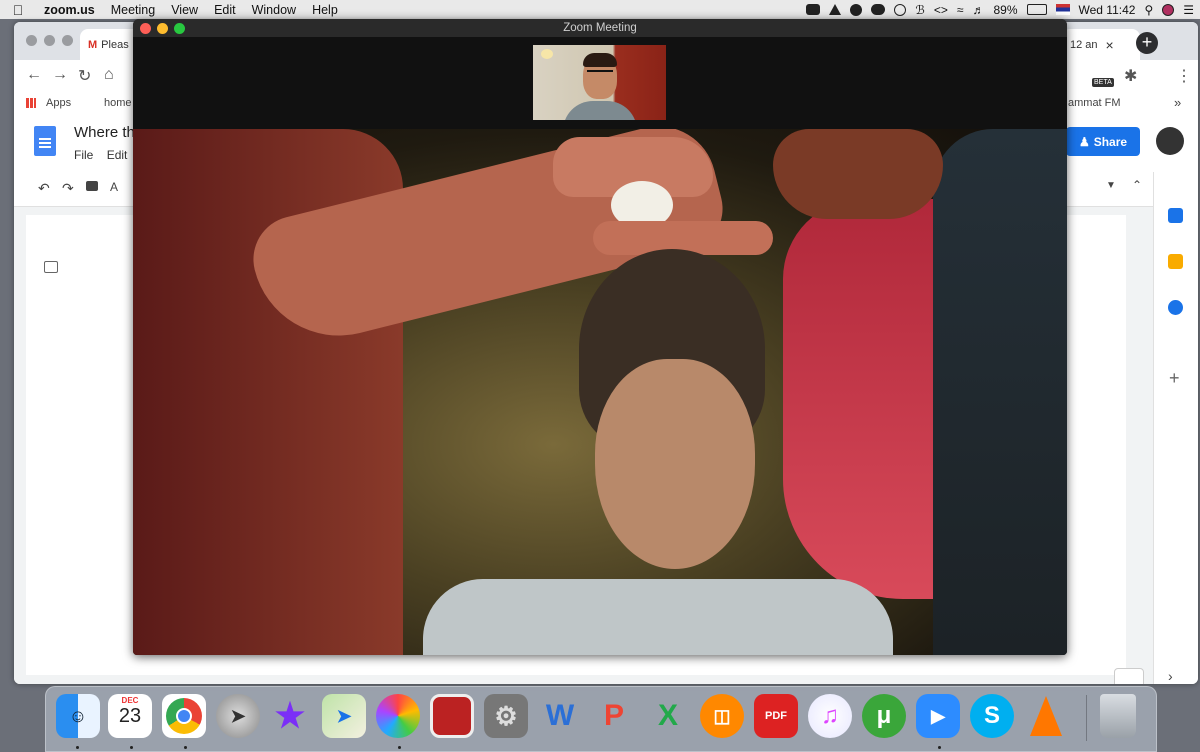 The width and height of the screenshot is (1200, 752). I want to click on gmail-icon: M, so click(93, 44).